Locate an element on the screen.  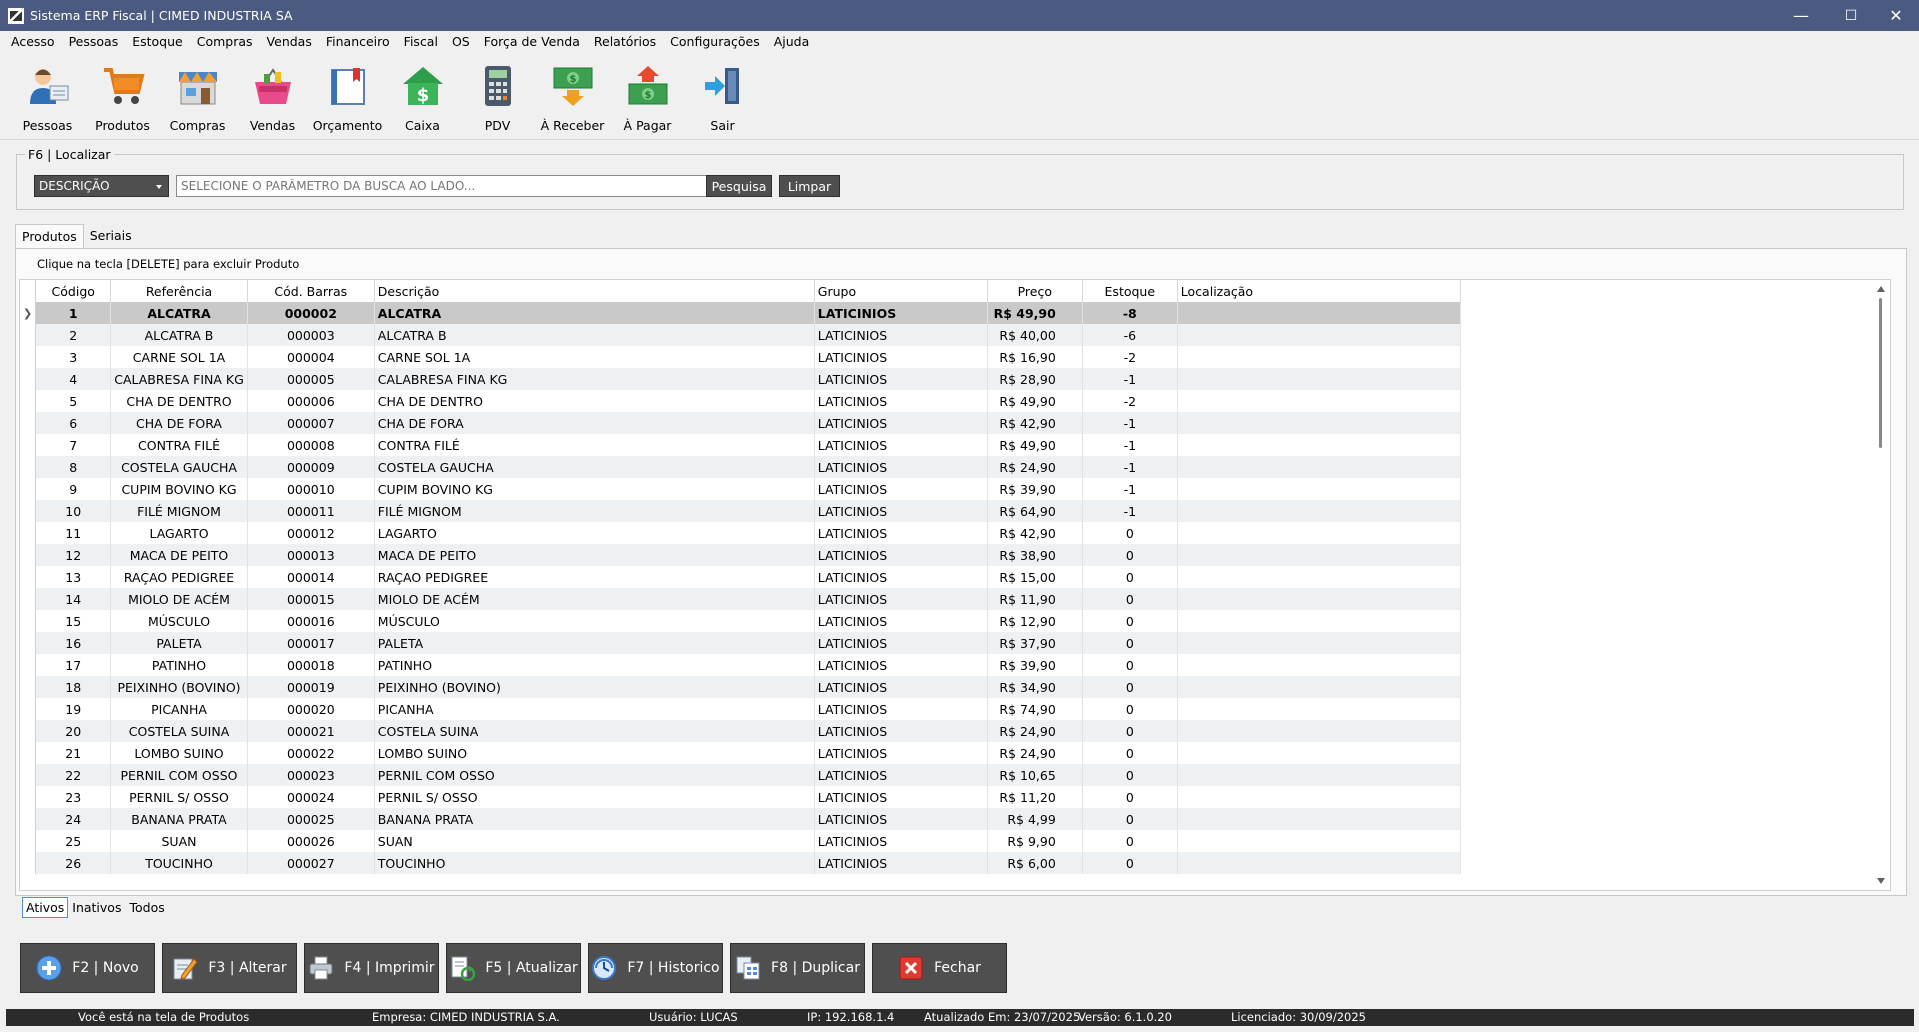
cell-descricao: PERNIL COM OSSO is located at coordinates (594, 775).